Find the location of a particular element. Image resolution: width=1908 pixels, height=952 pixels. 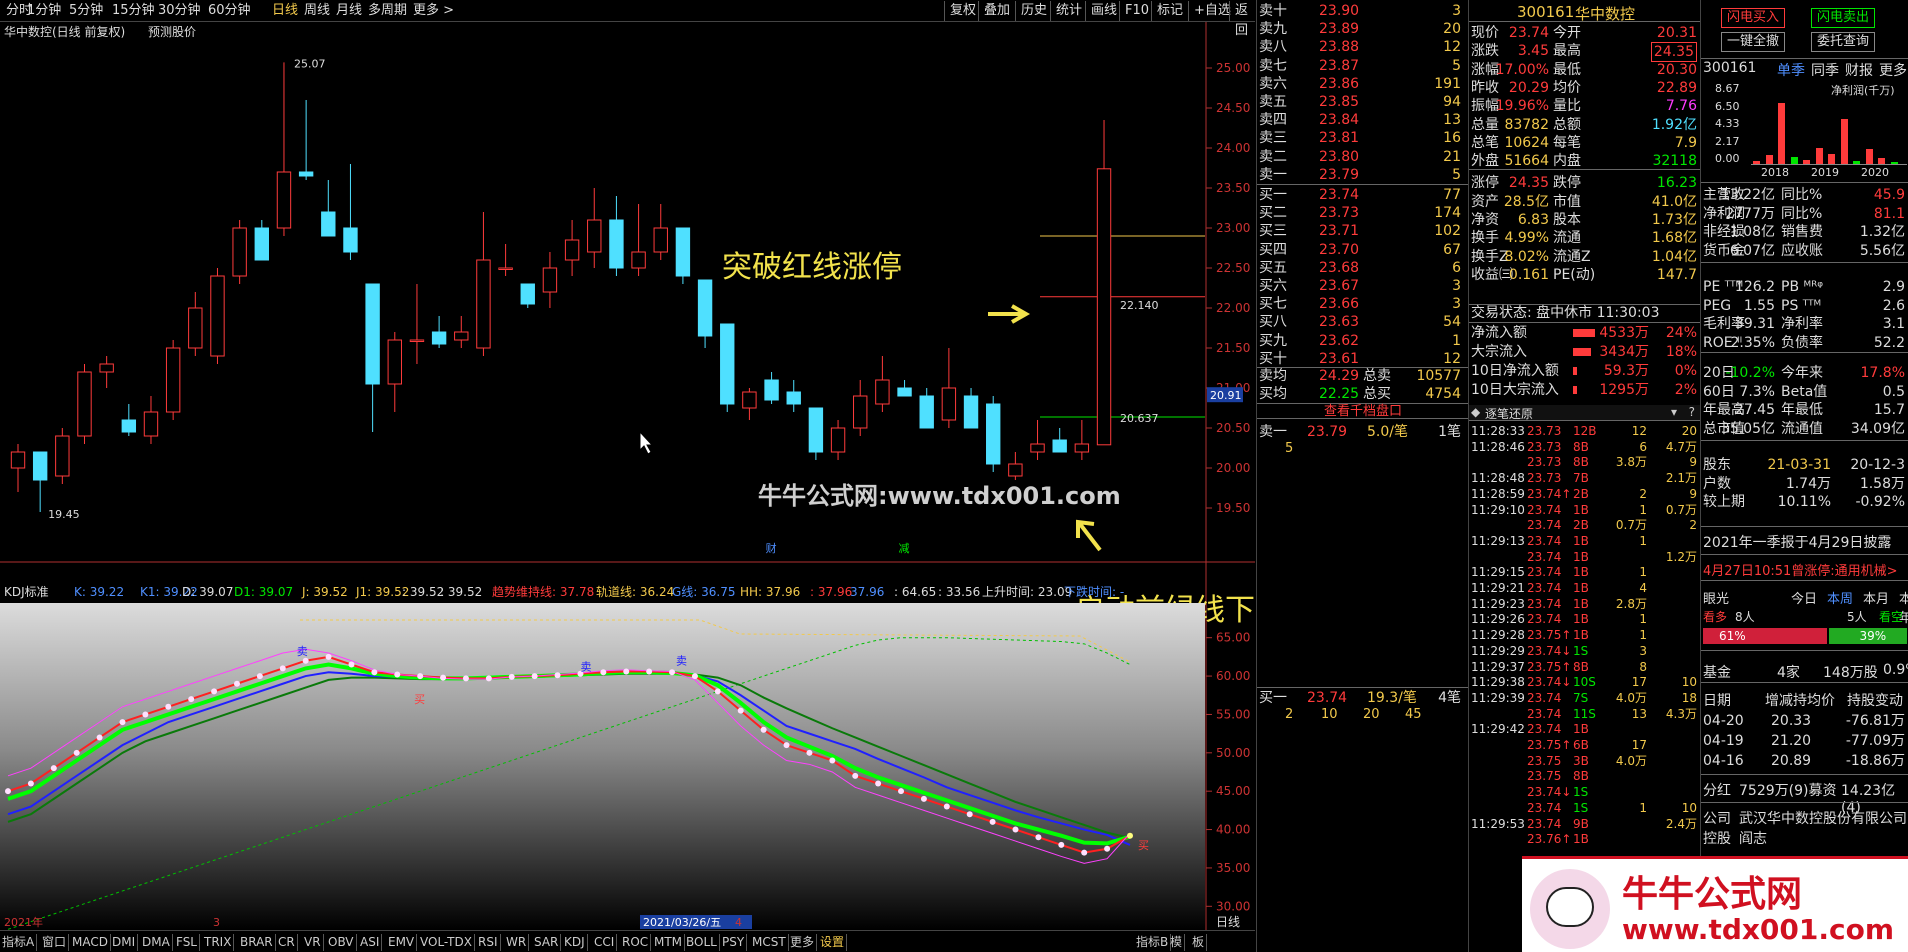

indicator-tab-0: 指标A is located at coordinates (19, 942).